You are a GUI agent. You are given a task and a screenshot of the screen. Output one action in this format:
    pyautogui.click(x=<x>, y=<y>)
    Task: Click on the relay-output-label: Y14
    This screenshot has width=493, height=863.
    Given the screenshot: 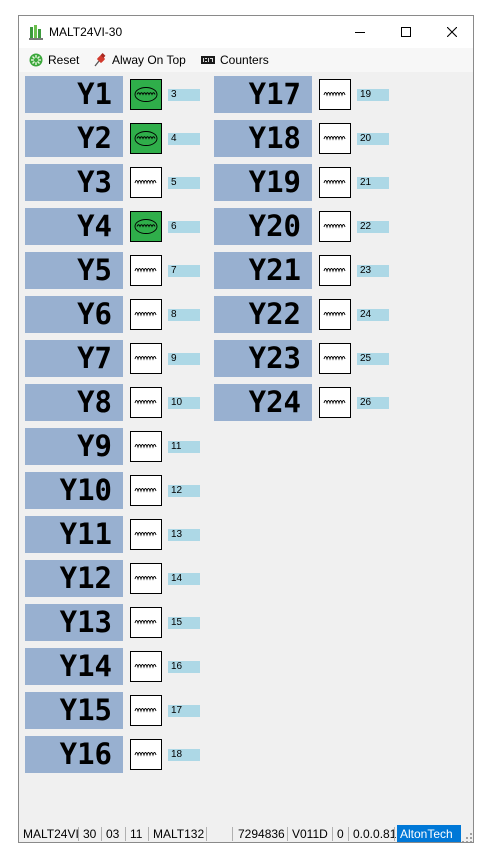 What is the action you would take?
    pyautogui.click(x=74, y=666)
    